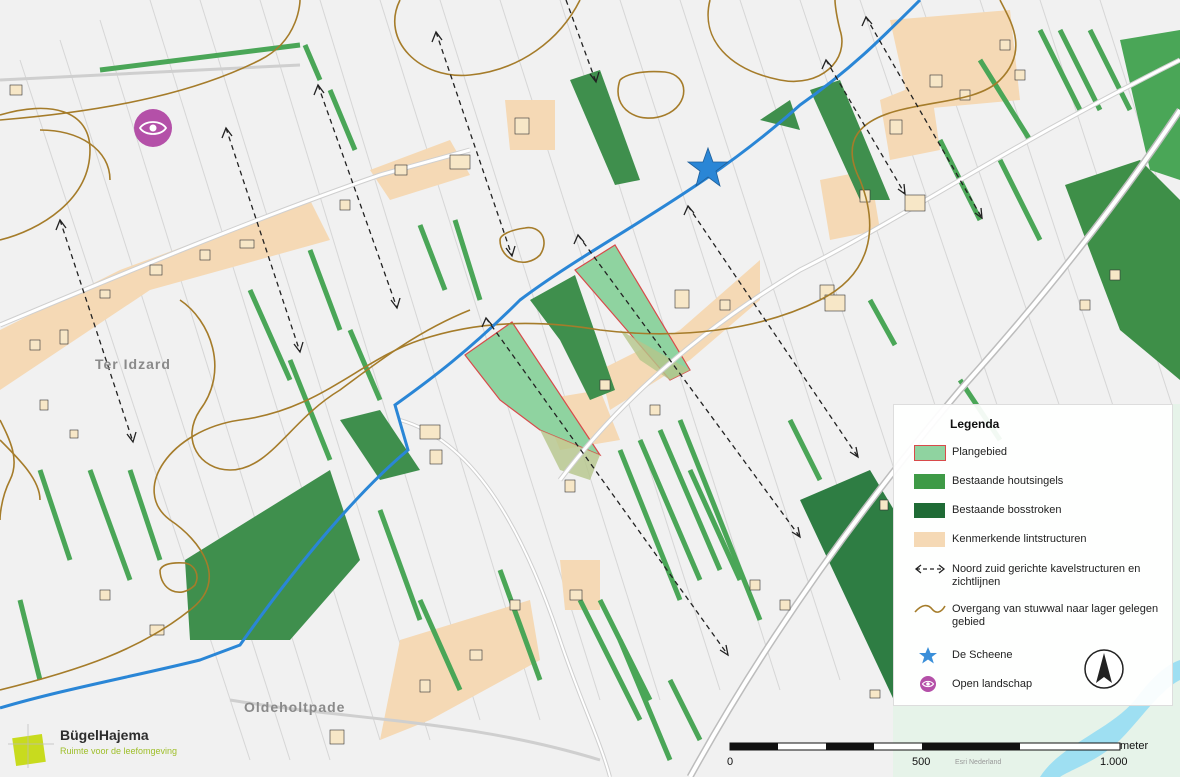 The image size is (1180, 777). What do you see at coordinates (930, 608) in the screenshot?
I see `brown-line-icon` at bounding box center [930, 608].